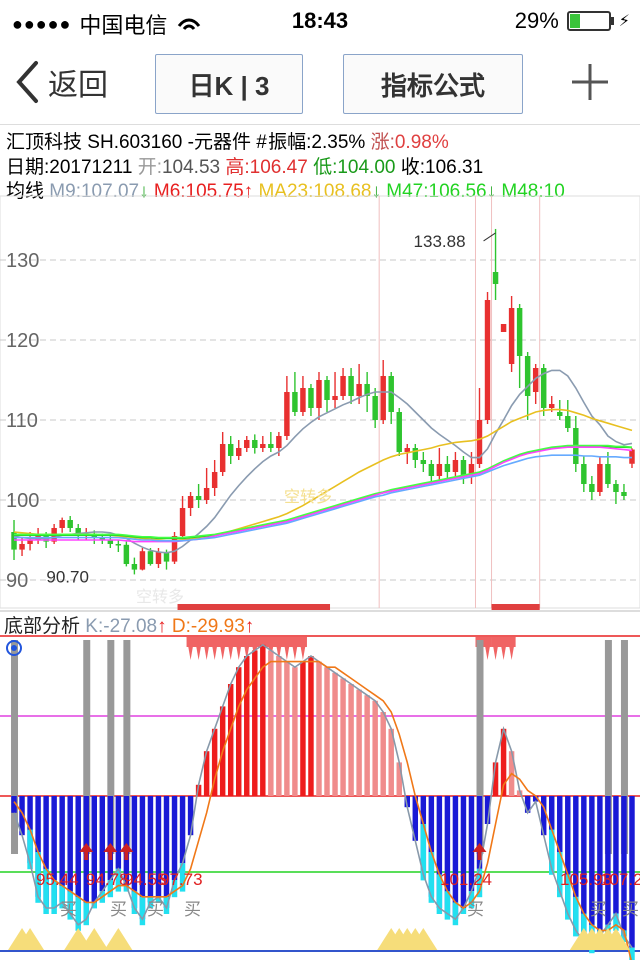 The image size is (640, 960). Describe the element at coordinates (17, 581) in the screenshot. I see `y-tick-label: 90` at that location.